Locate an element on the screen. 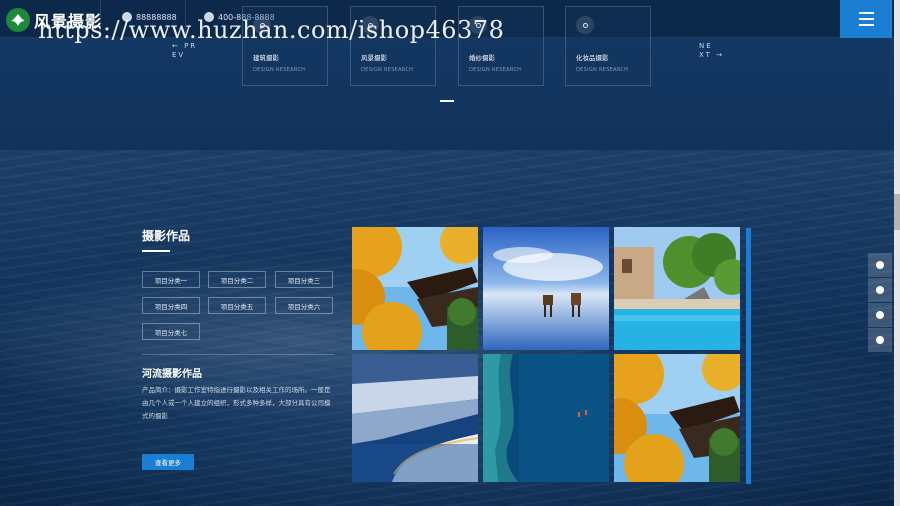 This screenshot has width=900, height=506. temple-ginkgo-2-image is located at coordinates (677, 418).